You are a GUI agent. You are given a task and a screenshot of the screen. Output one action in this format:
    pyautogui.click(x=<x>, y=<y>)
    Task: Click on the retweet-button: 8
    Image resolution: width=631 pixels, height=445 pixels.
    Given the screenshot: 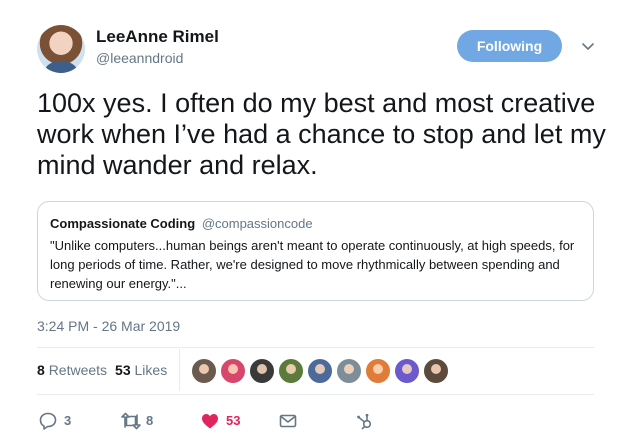 What is the action you would take?
    pyautogui.click(x=142, y=421)
    